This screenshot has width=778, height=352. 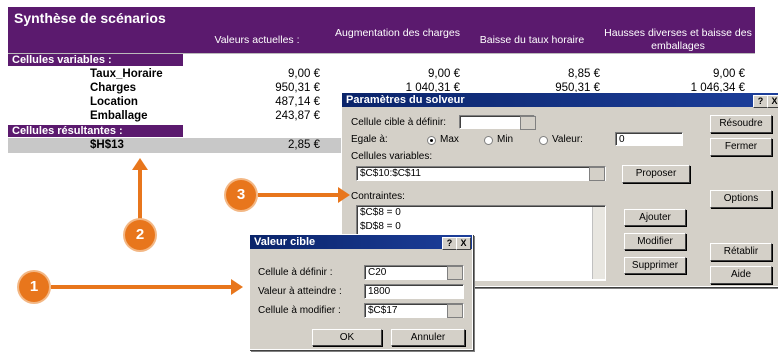 What do you see at coordinates (414, 291) in the screenshot?
I see `to-value-field: 1800` at bounding box center [414, 291].